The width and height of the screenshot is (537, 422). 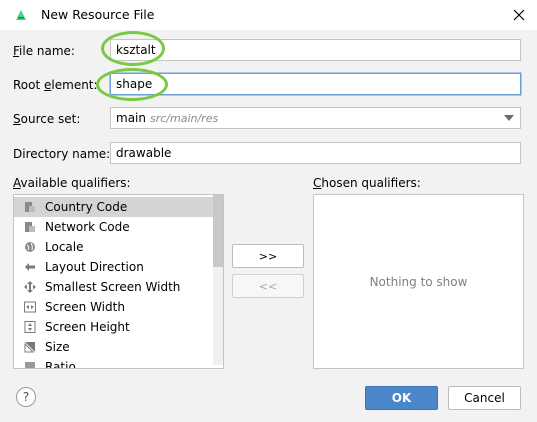 I want to click on screen-height-icon, so click(x=30, y=327).